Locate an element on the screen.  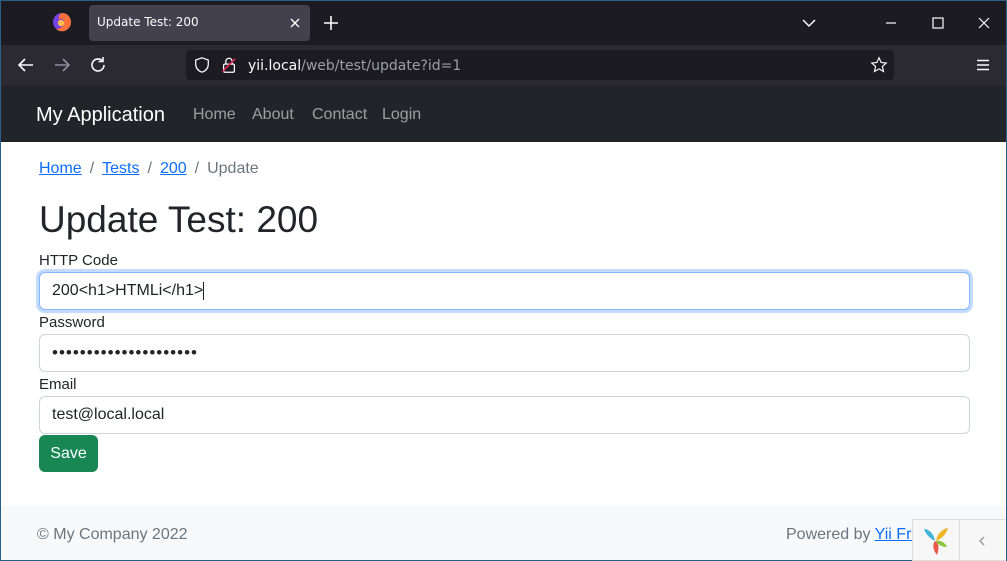
browser-nav-bar: yii.local/web/test/update?id=1 is located at coordinates (503, 65).